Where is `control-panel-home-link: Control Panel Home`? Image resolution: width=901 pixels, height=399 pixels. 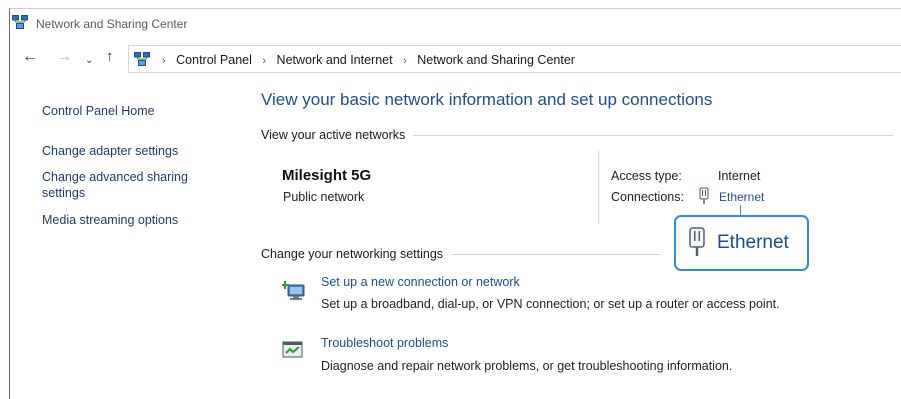
control-panel-home-link: Control Panel Home is located at coordinates (98, 111).